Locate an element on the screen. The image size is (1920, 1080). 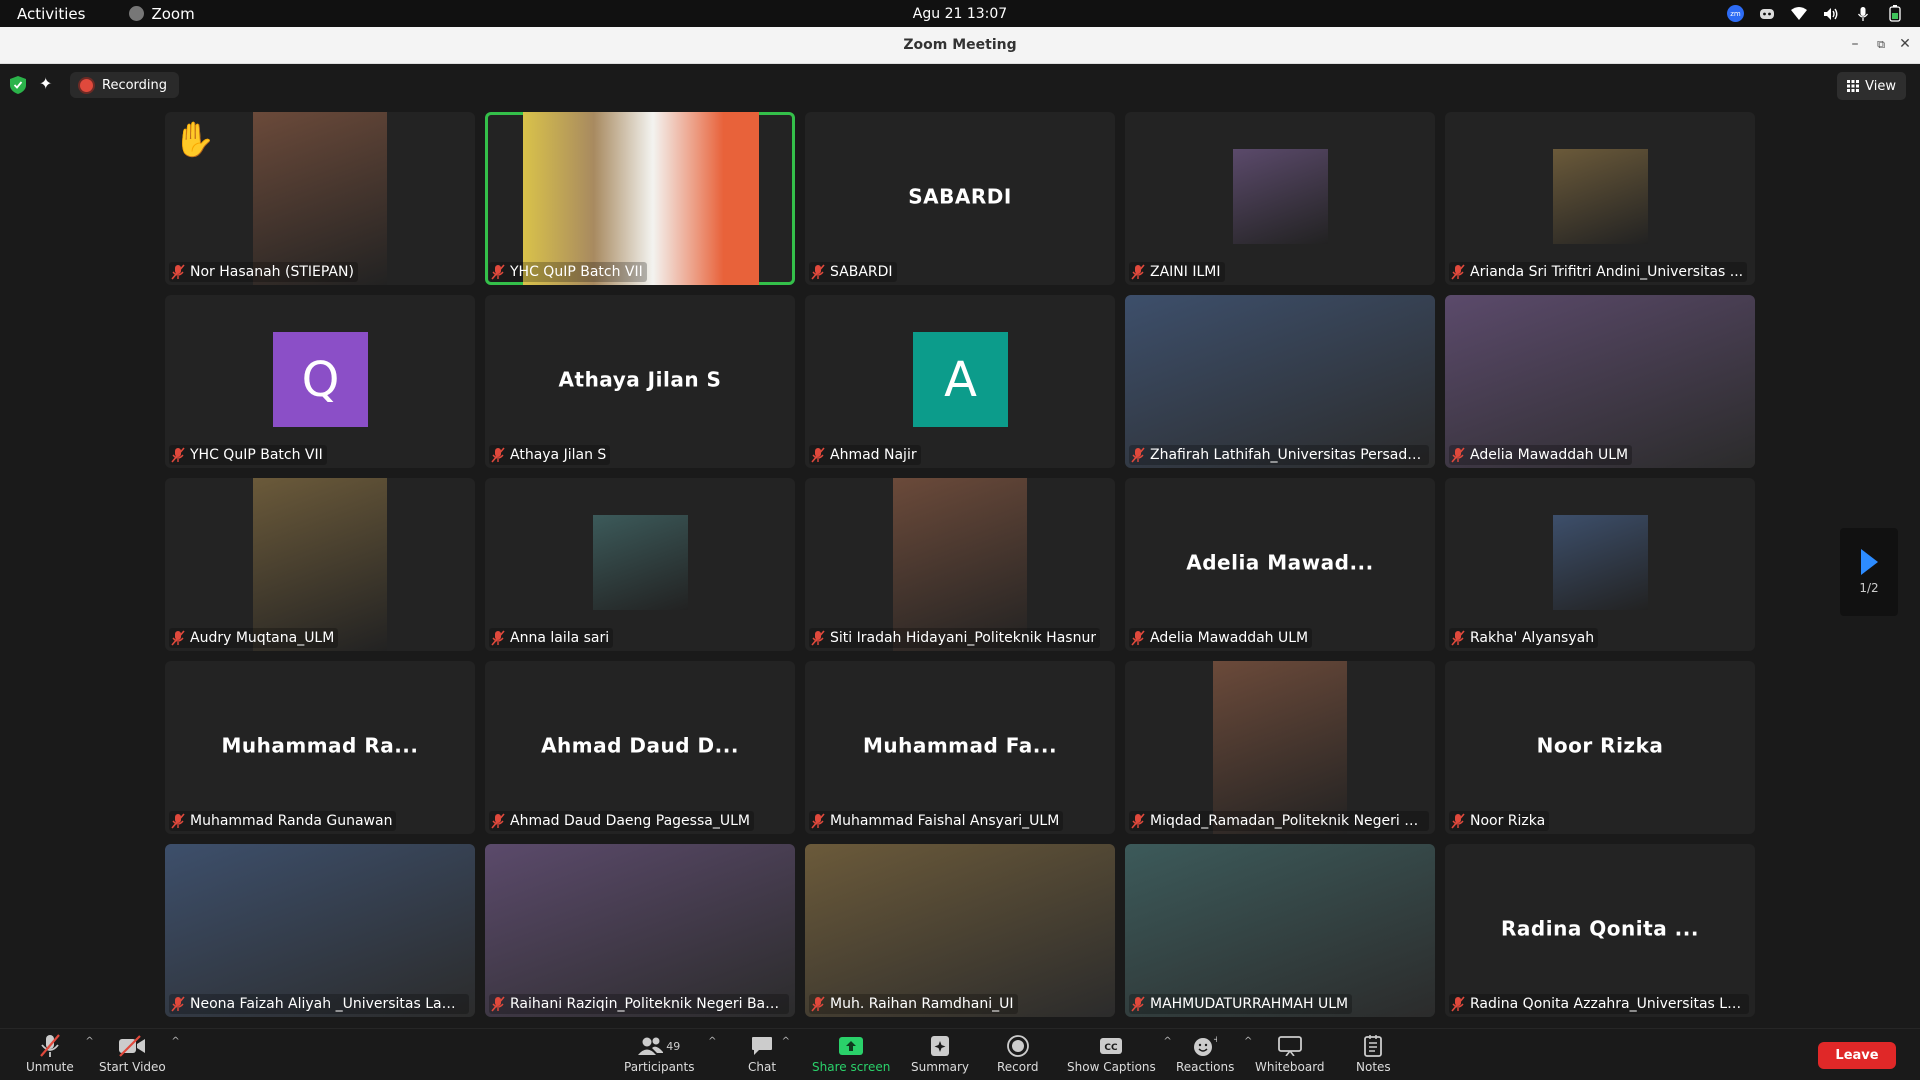
video-options-caret-icon: ^ is located at coordinates (175, 1041).